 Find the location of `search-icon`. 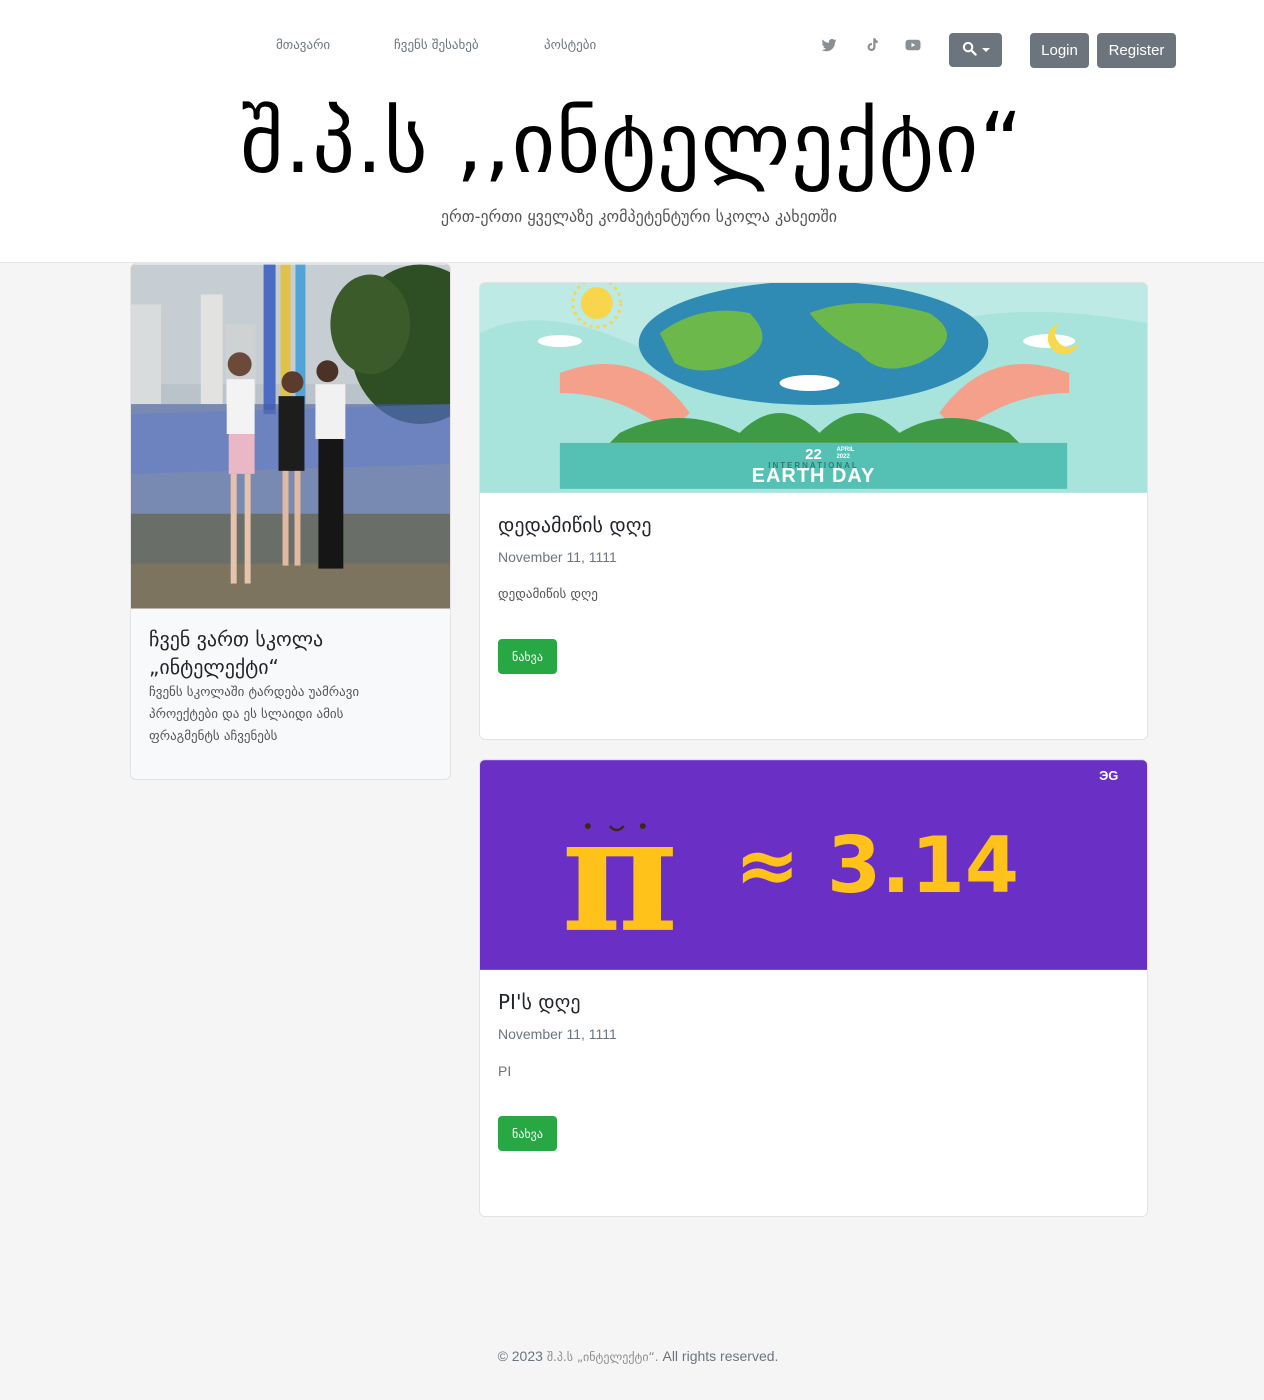

search-icon is located at coordinates (969, 50).